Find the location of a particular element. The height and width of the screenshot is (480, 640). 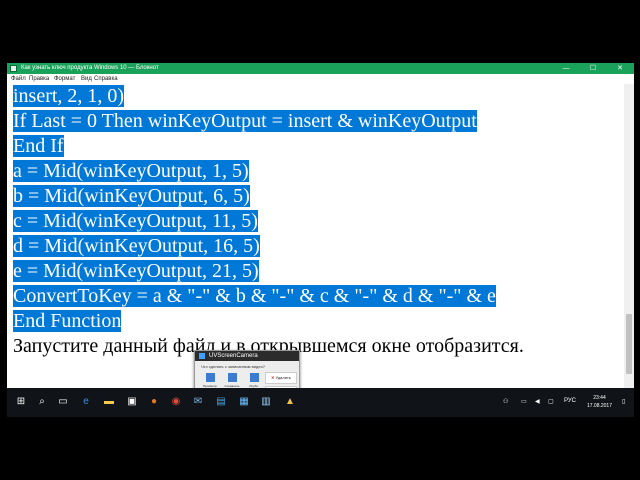

menu-format: Формат is located at coordinates (64, 79).